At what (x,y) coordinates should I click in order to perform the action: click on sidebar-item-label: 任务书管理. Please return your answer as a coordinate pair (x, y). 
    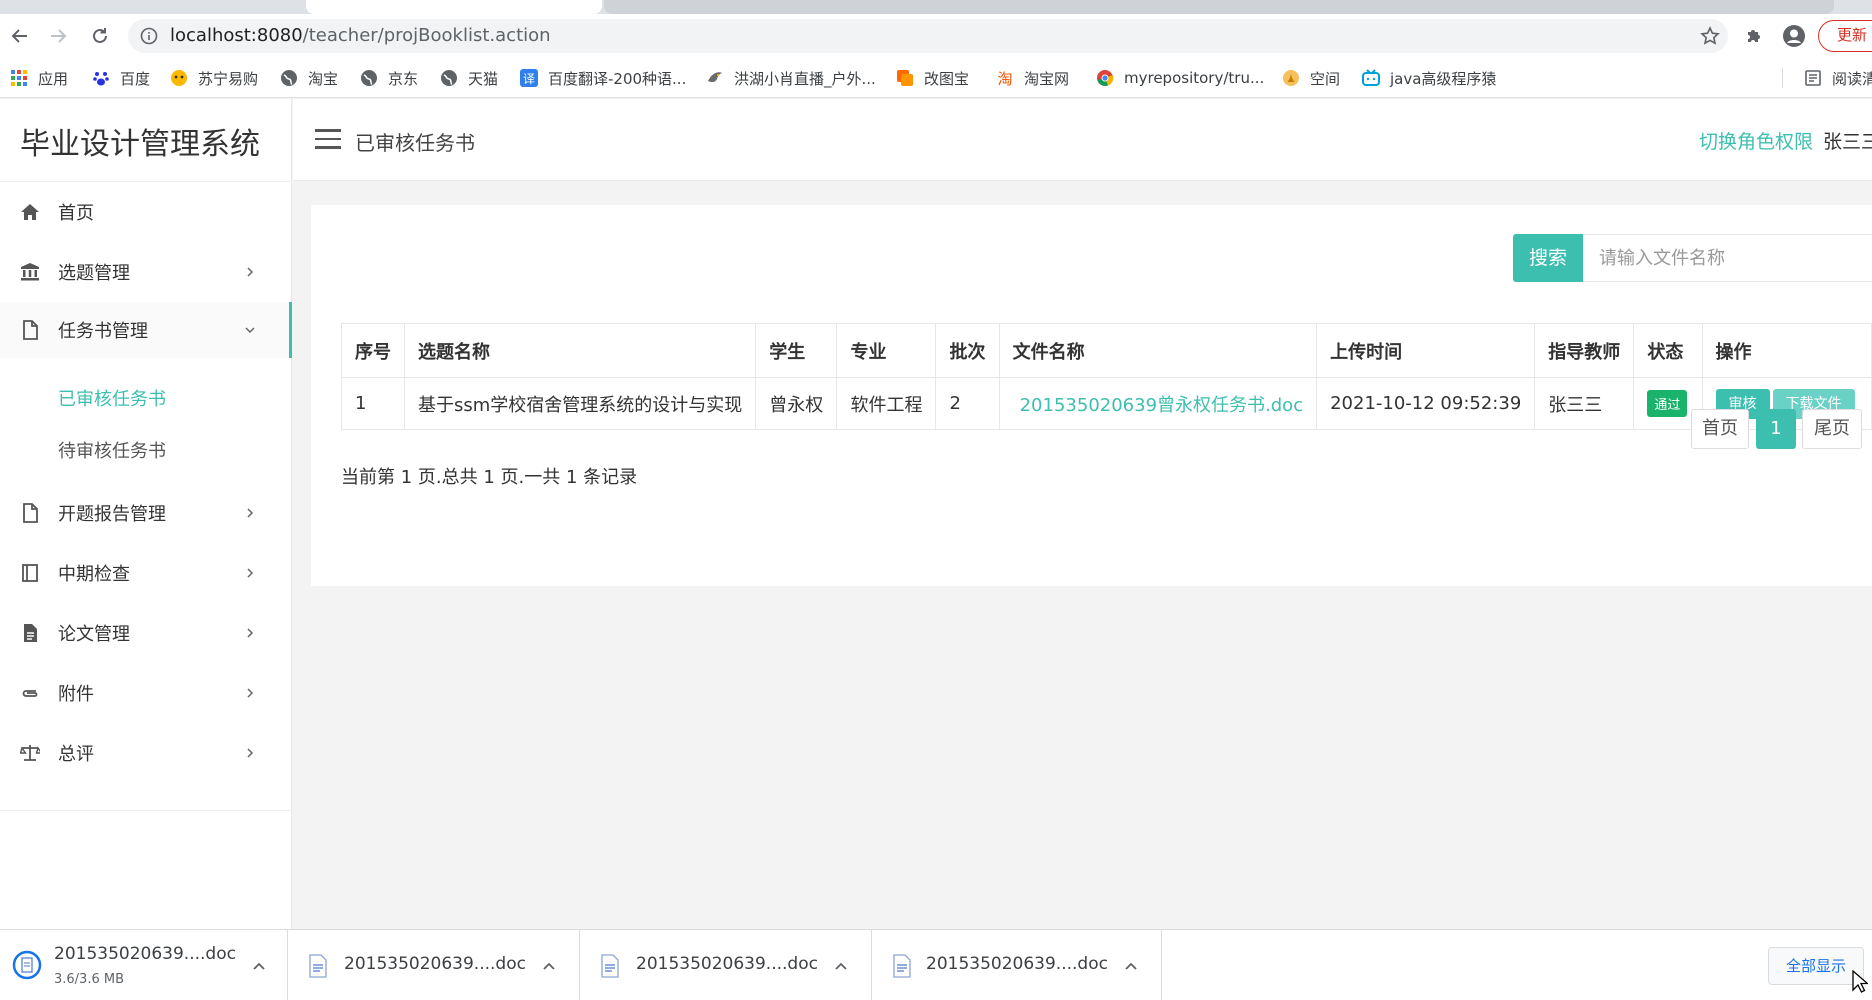
    Looking at the image, I should click on (103, 331).